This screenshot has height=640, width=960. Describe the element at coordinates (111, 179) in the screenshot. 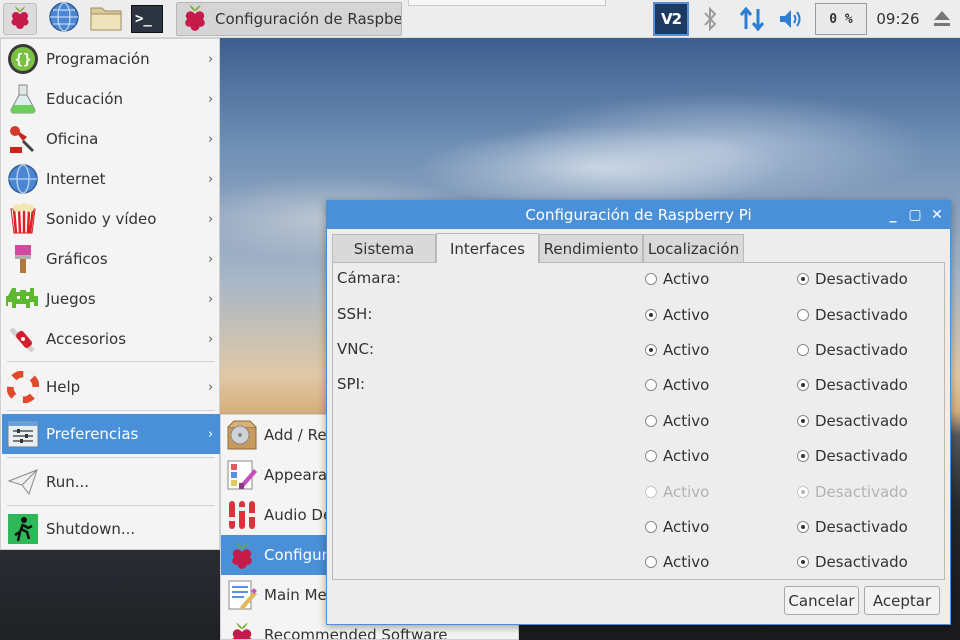

I see `menu-item-internet: Internet ›` at that location.